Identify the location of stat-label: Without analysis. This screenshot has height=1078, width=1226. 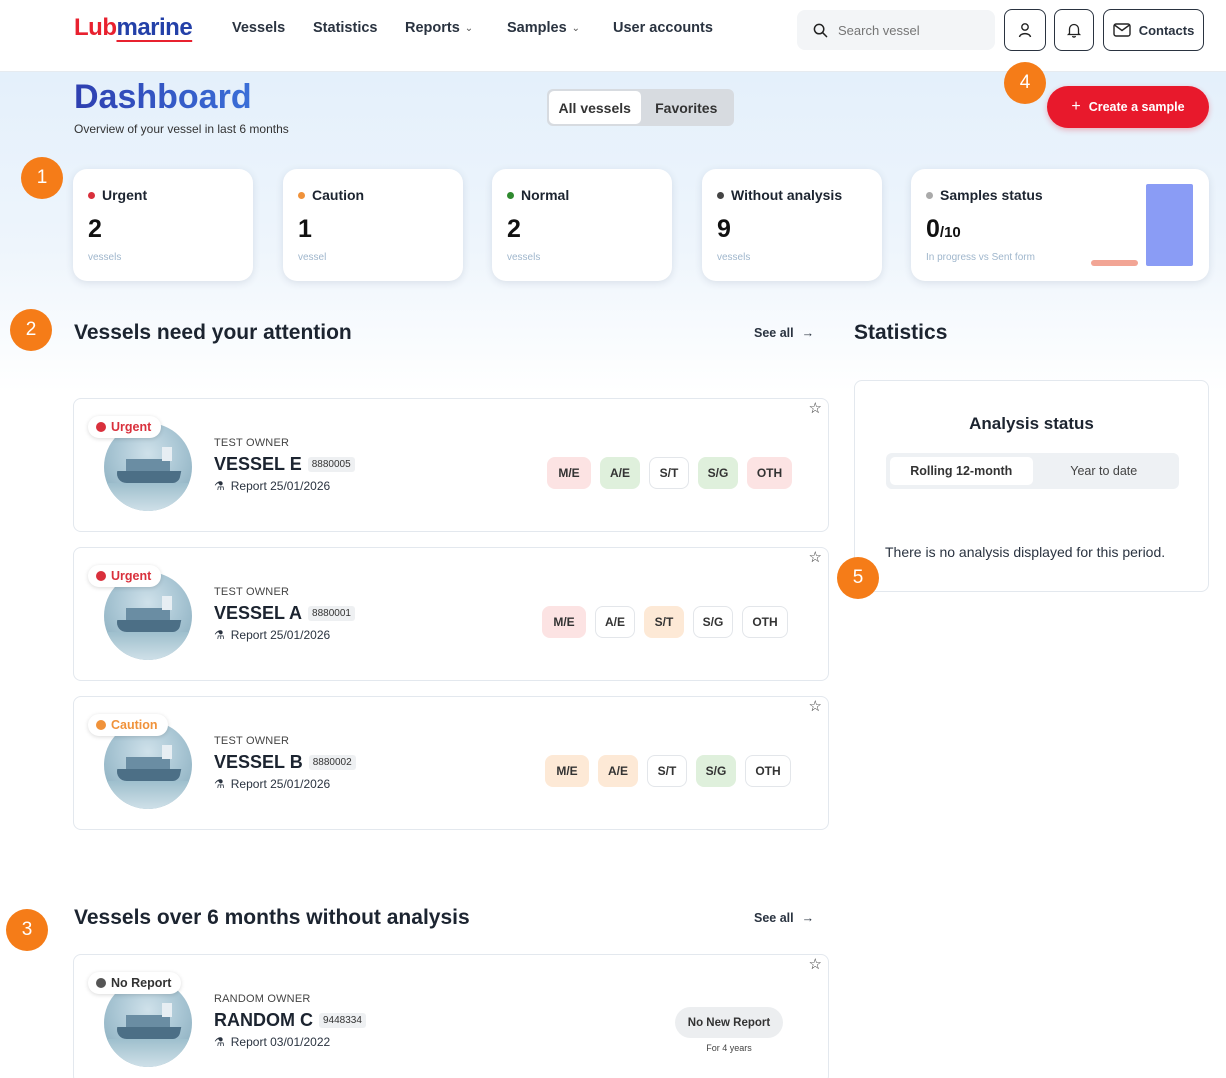
(787, 195).